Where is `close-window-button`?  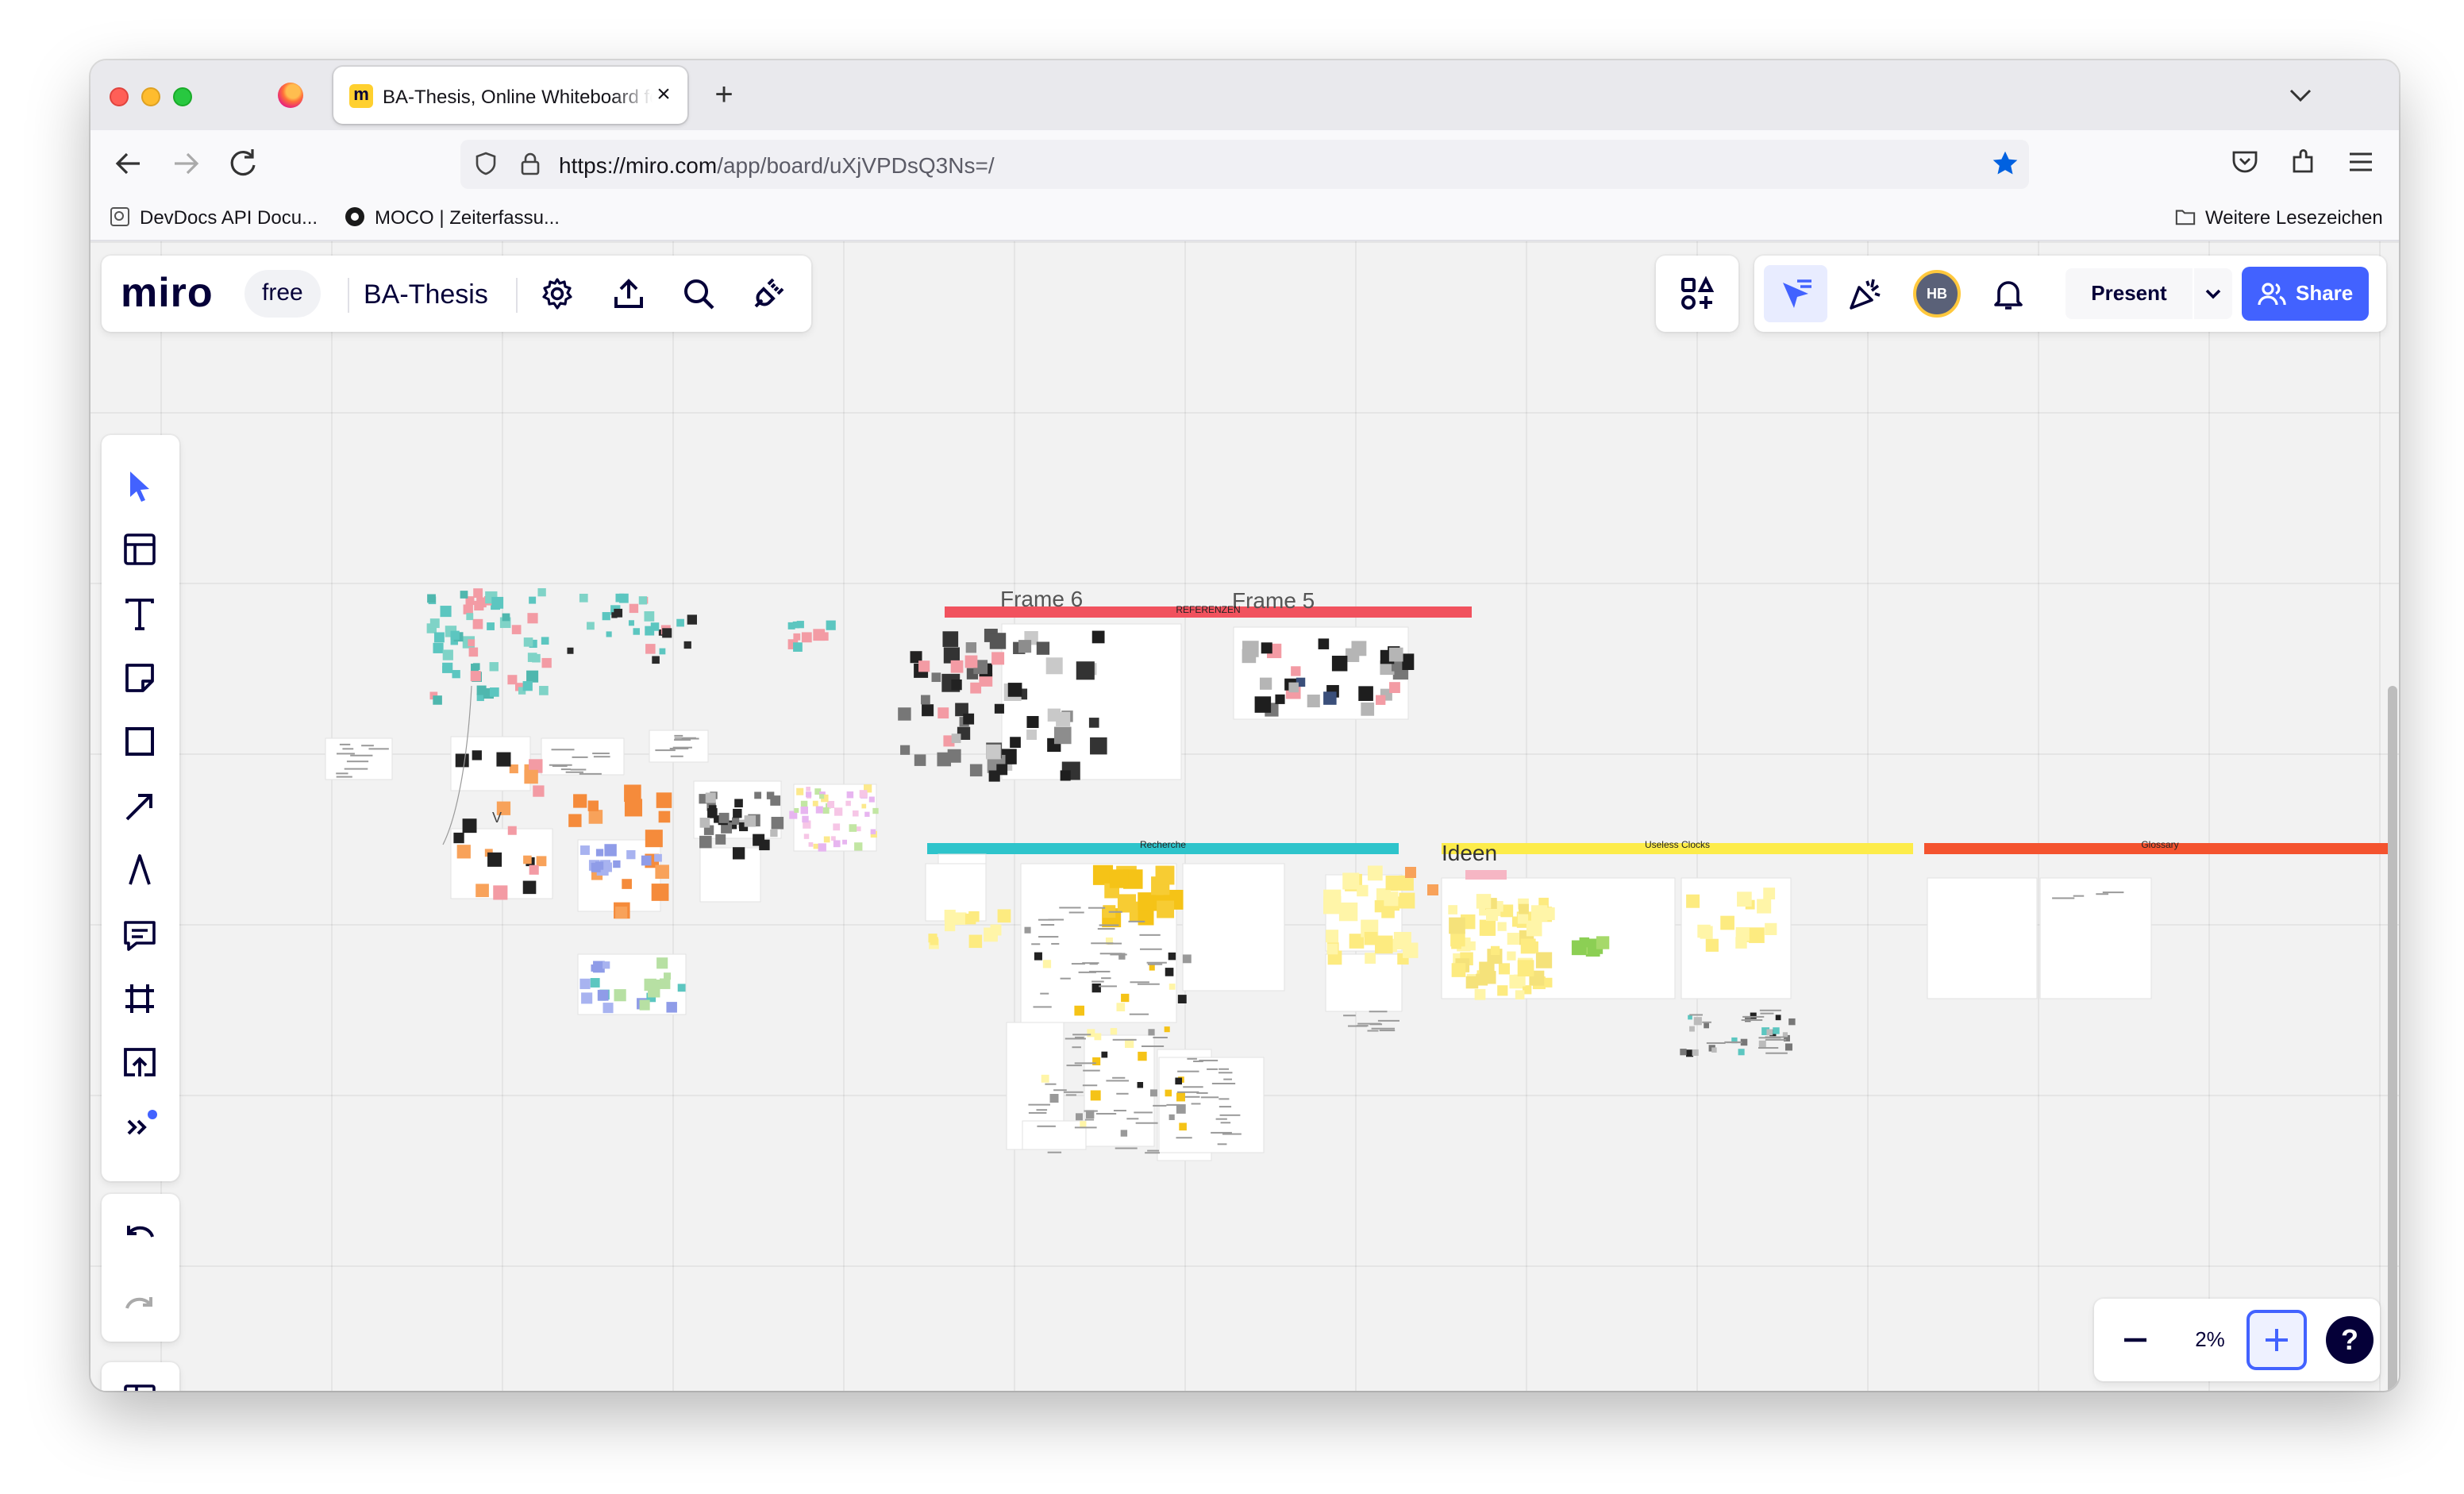
close-window-button is located at coordinates (119, 96).